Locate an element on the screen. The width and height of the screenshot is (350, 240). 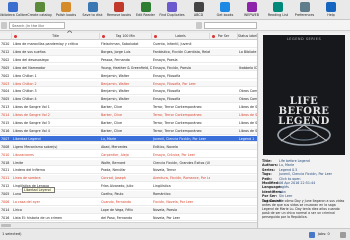
cell-label: Ensayo, Filosofía, Por Leer is located at coordinates (181, 84).